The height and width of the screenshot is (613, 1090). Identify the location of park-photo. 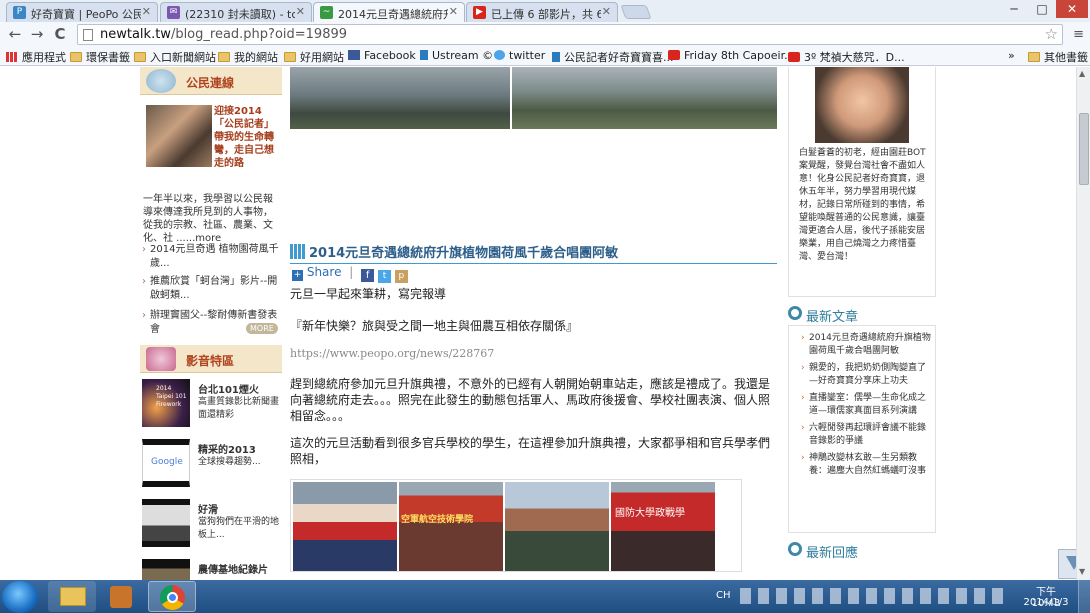
(644, 98).